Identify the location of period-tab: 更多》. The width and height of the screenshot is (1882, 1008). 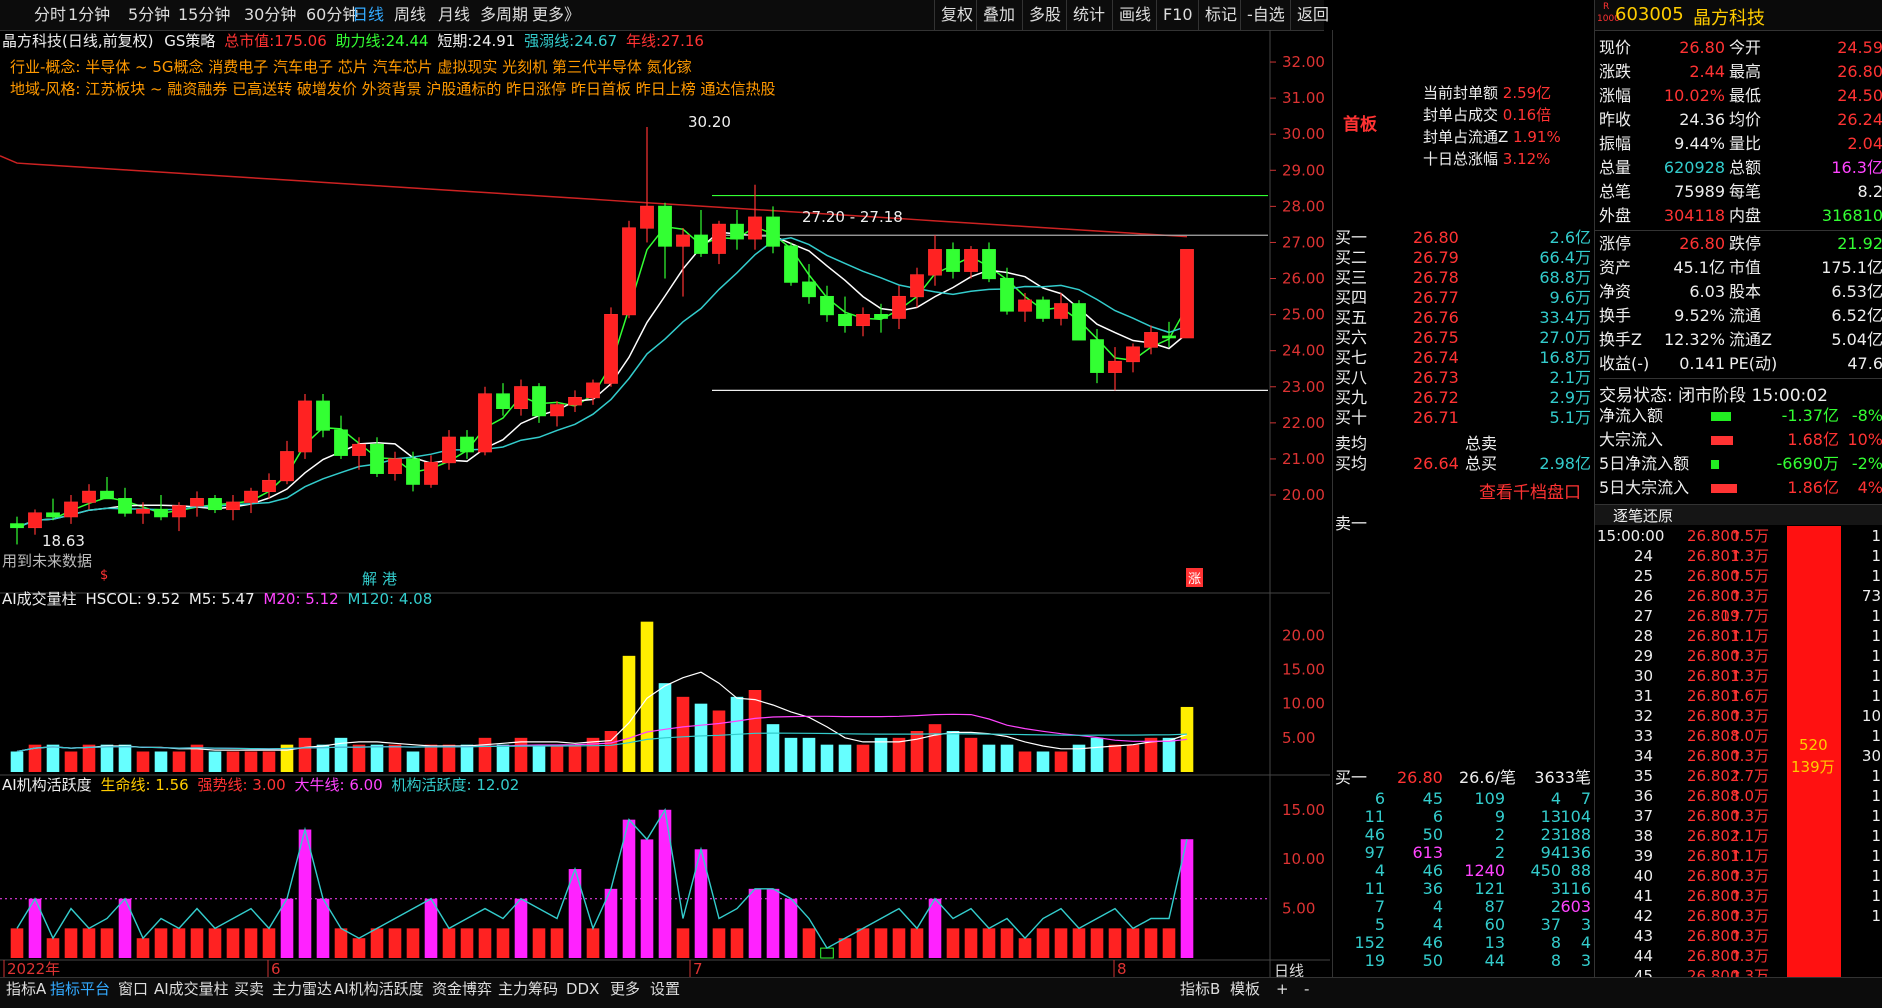
(556, 15).